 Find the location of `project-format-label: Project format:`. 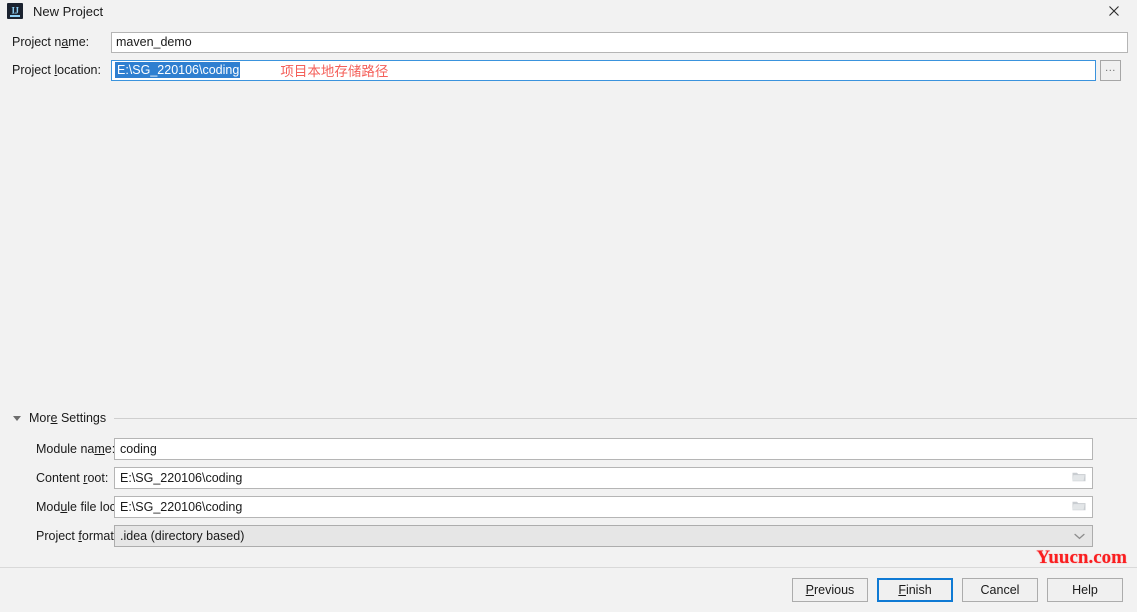

project-format-label: Project format: is located at coordinates (77, 536).